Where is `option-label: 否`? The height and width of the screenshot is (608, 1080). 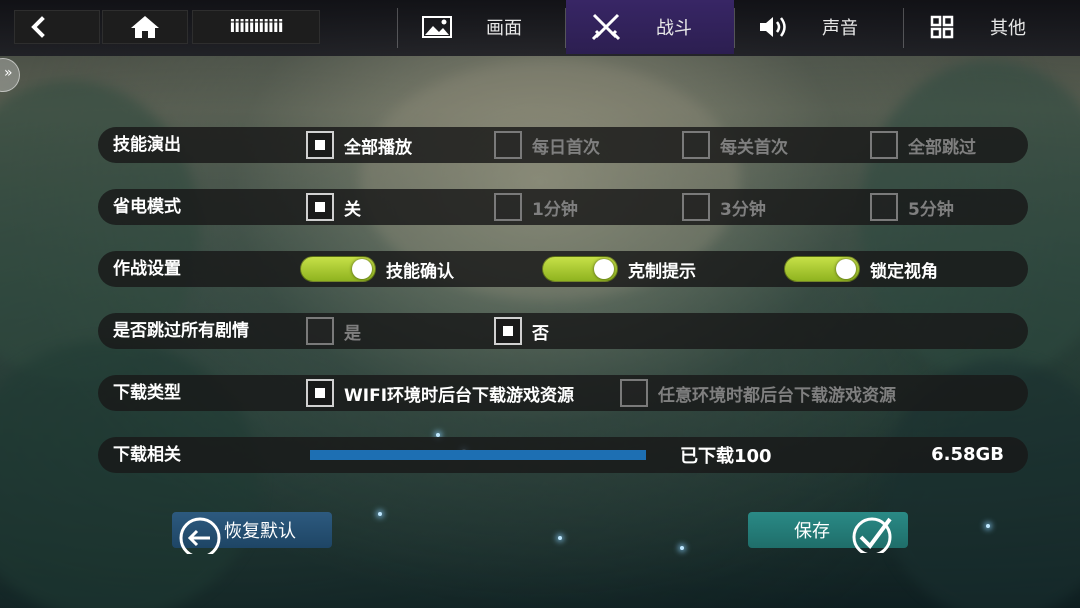 option-label: 否 is located at coordinates (540, 333).